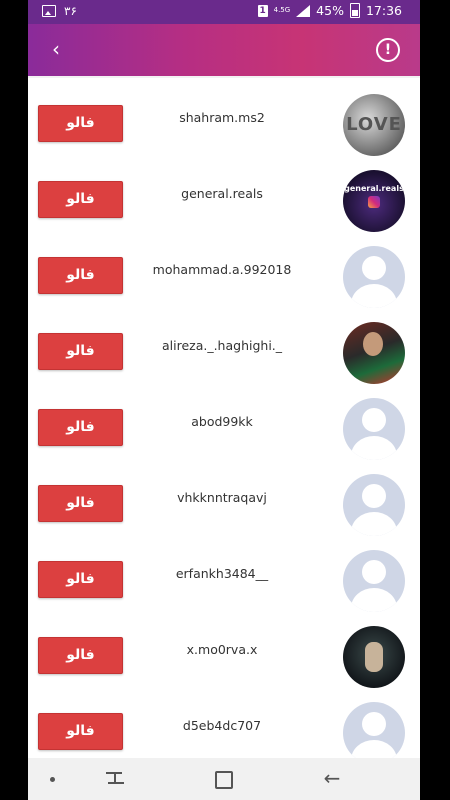  I want to click on home-icon, so click(224, 780).